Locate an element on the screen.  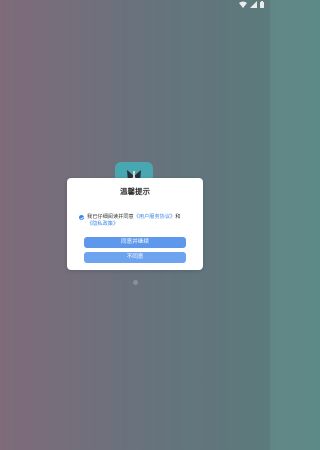
agree-button: 同意并继续 is located at coordinates (135, 242).